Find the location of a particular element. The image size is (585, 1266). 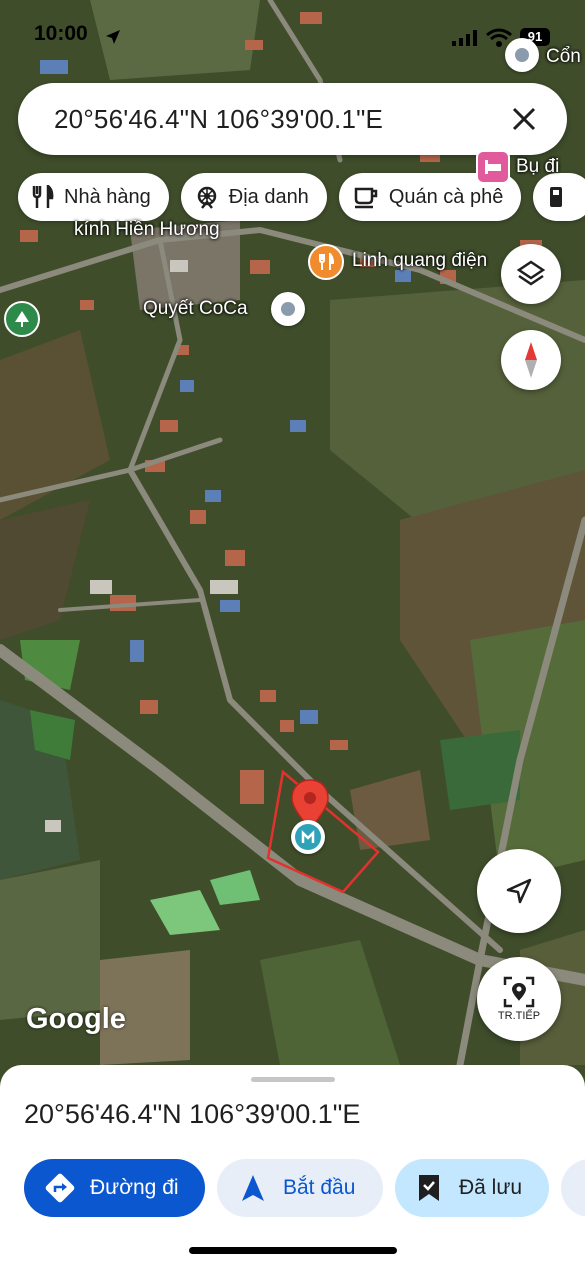

bed-icon is located at coordinates (493, 167).